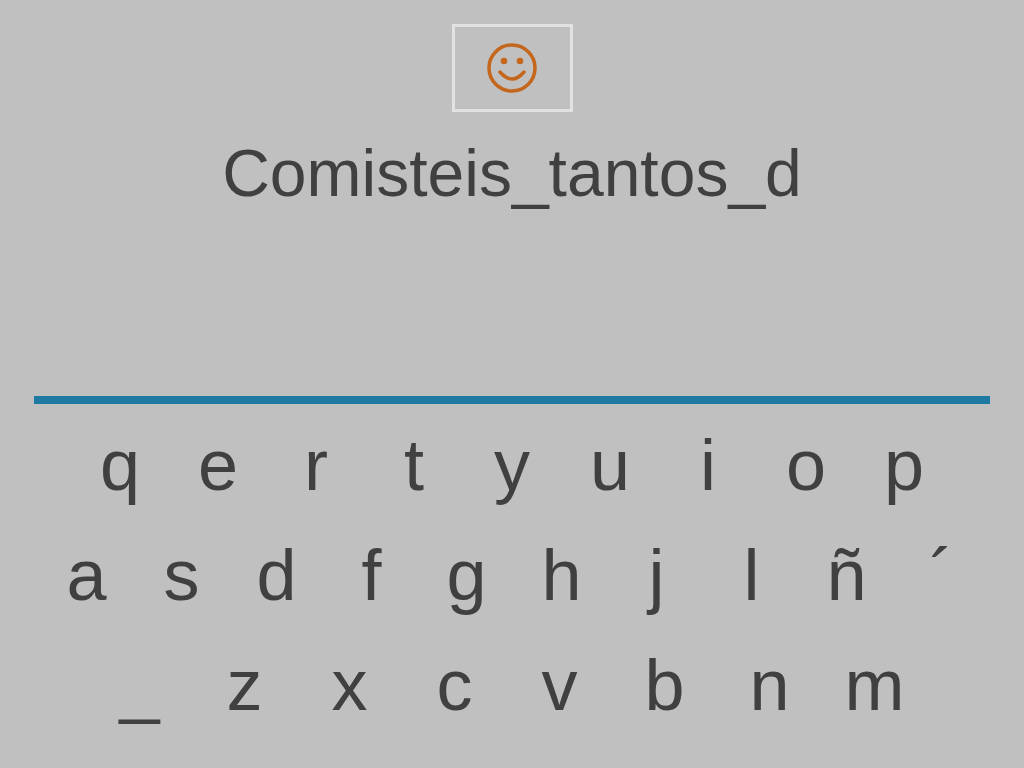 This screenshot has width=1024, height=768. Describe the element at coordinates (561, 575) in the screenshot. I see `letter-key: h` at that location.